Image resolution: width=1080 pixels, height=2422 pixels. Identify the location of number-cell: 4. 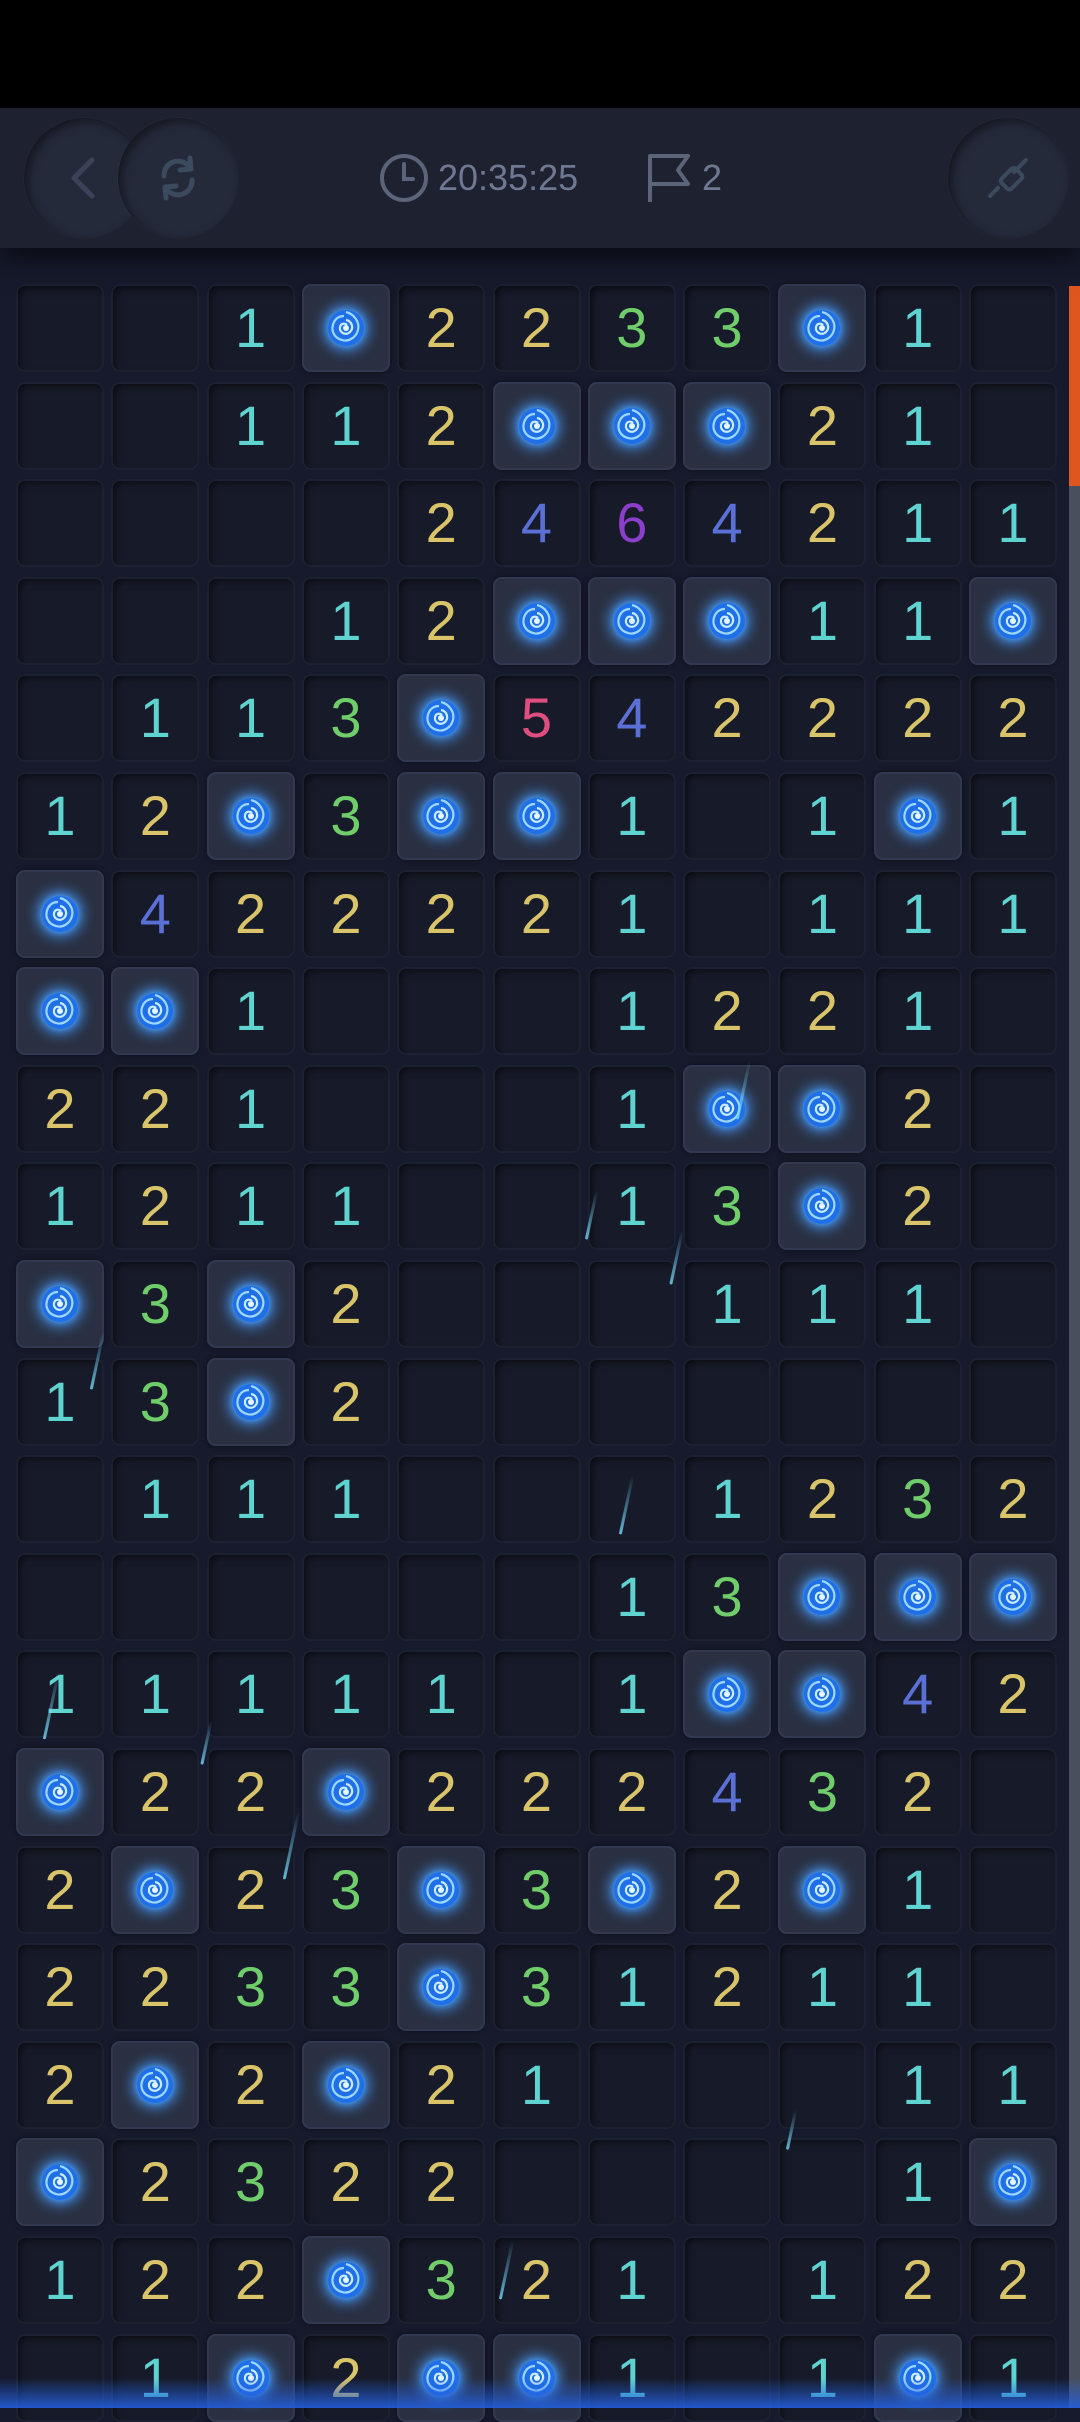
(727, 1792).